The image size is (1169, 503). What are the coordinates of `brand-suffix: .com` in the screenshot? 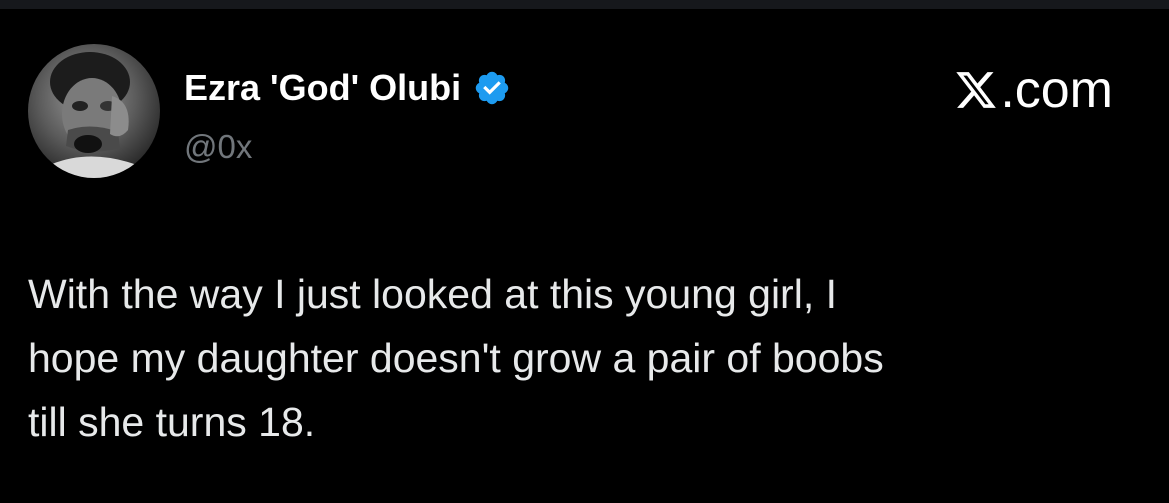 It's located at (1056, 90).